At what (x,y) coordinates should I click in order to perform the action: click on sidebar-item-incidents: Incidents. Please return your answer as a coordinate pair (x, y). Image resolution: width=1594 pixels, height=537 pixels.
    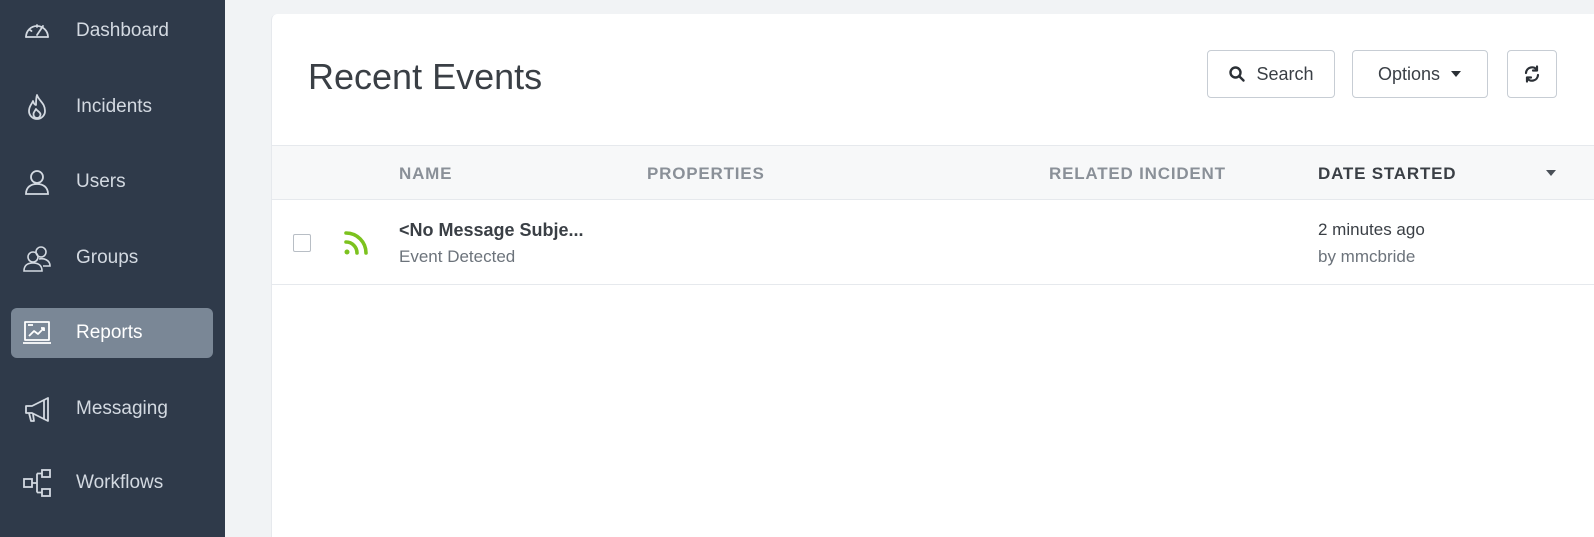
    Looking at the image, I should click on (112, 107).